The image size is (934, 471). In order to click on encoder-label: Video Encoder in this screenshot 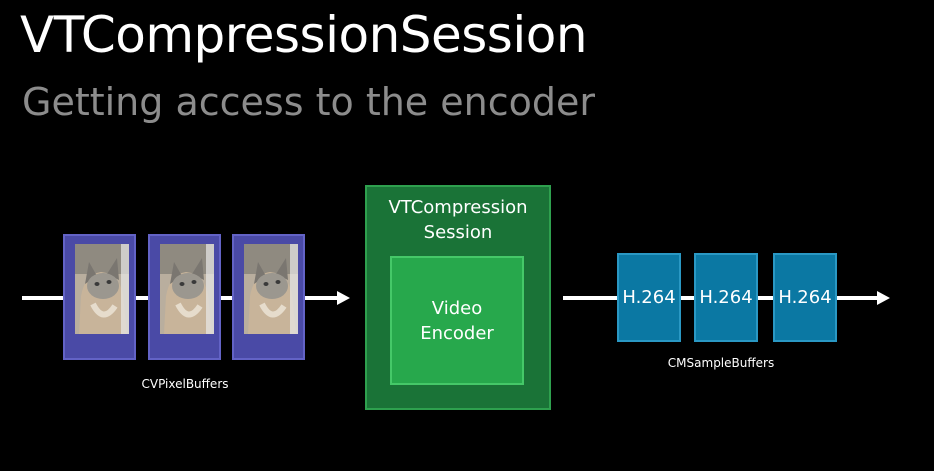, I will do `click(457, 321)`.